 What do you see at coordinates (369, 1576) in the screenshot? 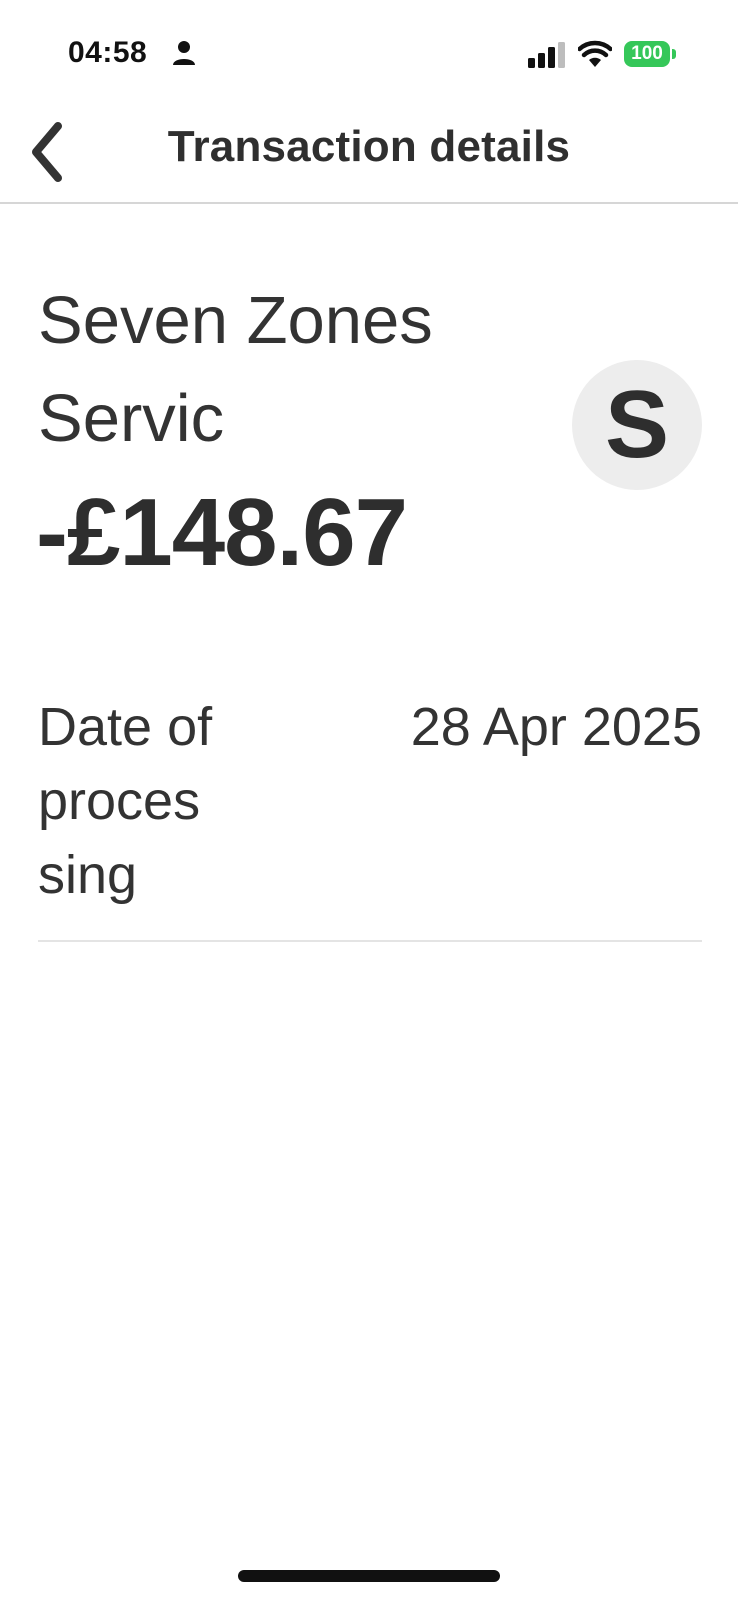
I see `home-indicator` at bounding box center [369, 1576].